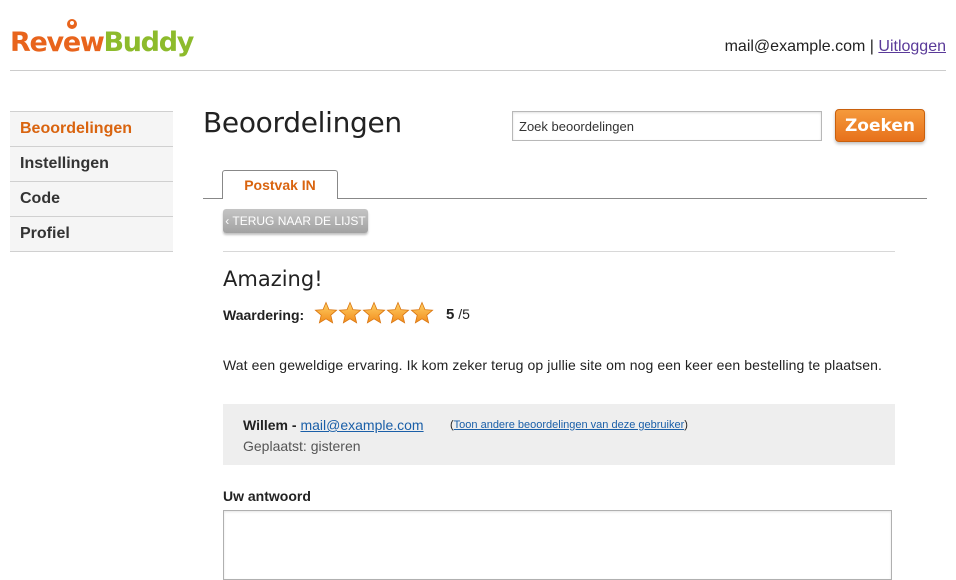 The width and height of the screenshot is (956, 580). What do you see at coordinates (102, 42) in the screenshot?
I see `logo-text: RevewBuddy` at bounding box center [102, 42].